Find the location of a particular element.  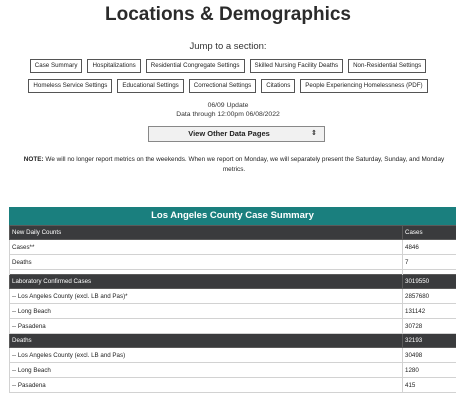

table-header-row: Laboratory Confirmed Cases 3019550 is located at coordinates (232, 281).